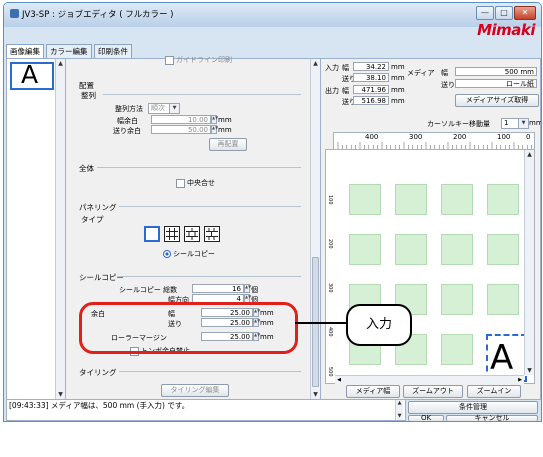  Describe the element at coordinates (398, 90) in the screenshot. I see `output-width-unit: mm` at that location.